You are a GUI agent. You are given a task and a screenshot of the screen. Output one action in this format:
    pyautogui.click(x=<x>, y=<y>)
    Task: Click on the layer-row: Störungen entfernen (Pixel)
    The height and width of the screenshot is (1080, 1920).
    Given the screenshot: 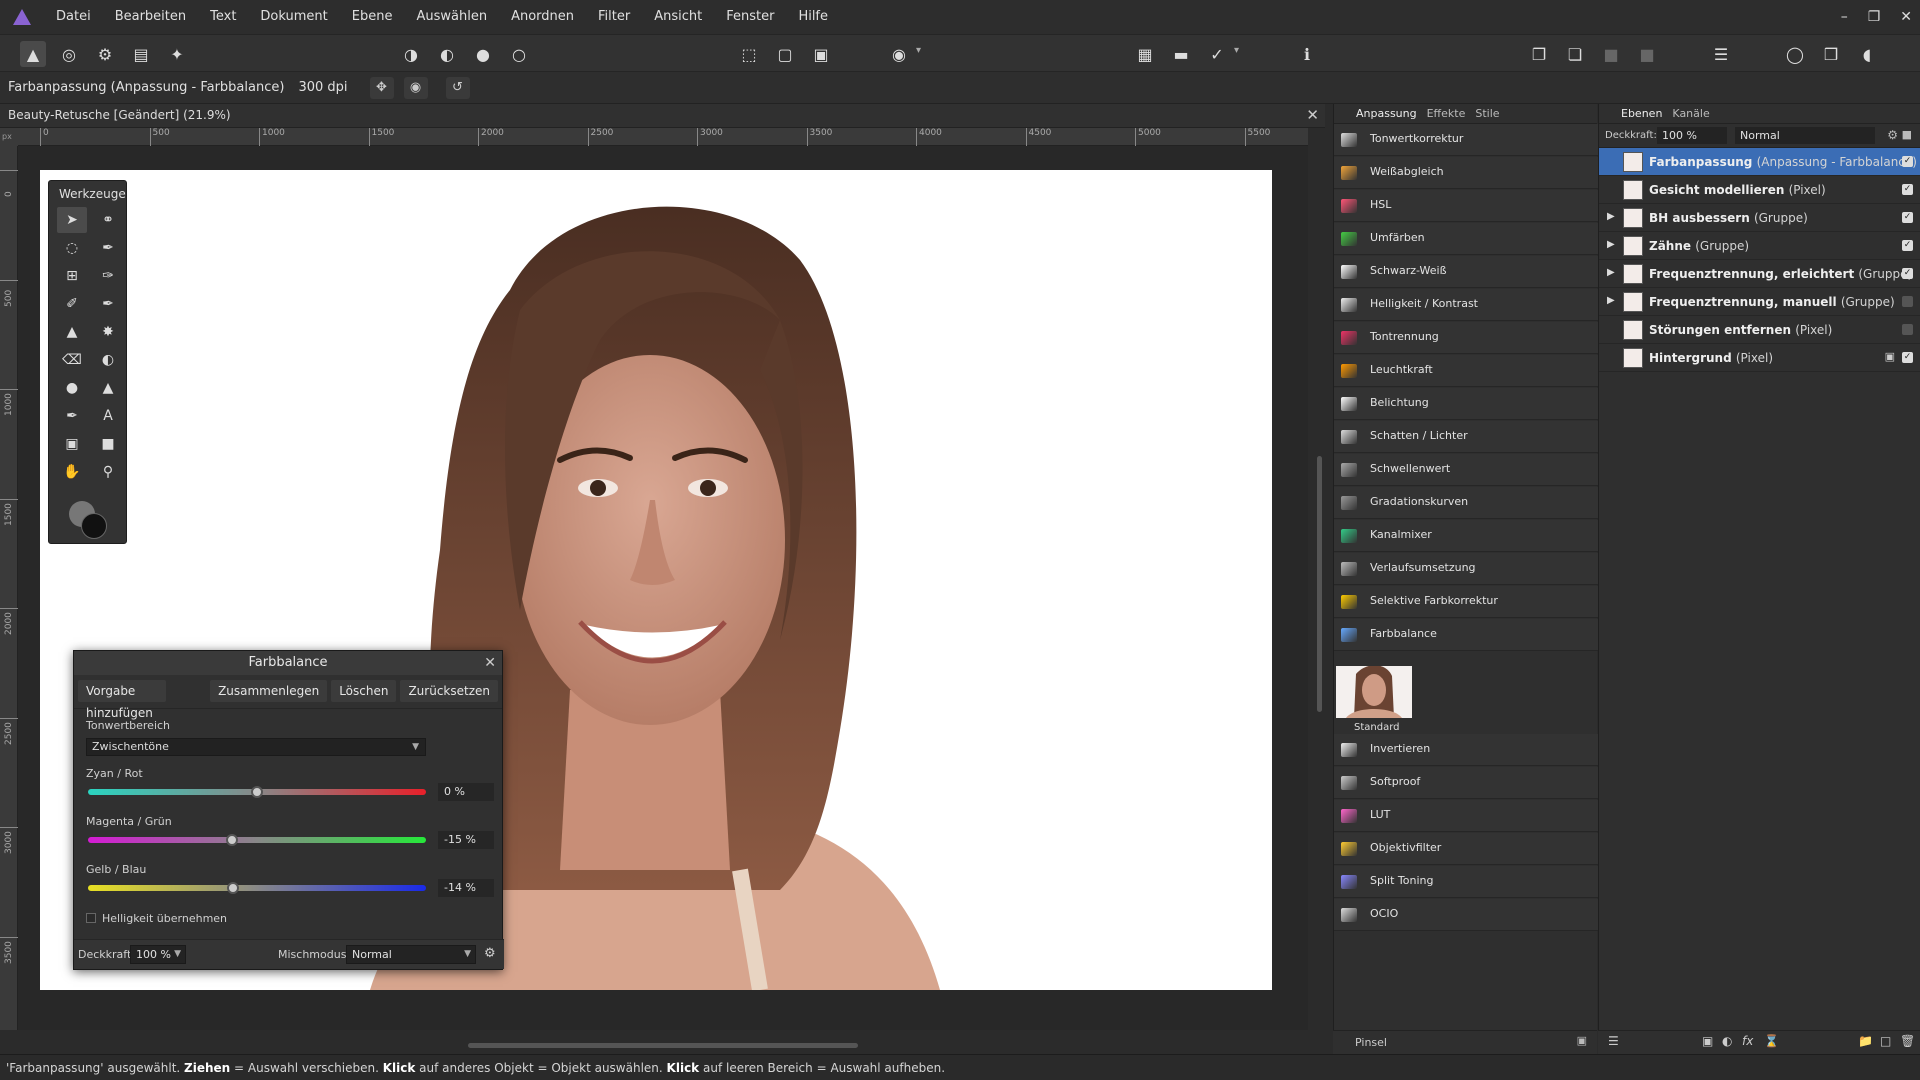 What is the action you would take?
    pyautogui.click(x=1759, y=330)
    